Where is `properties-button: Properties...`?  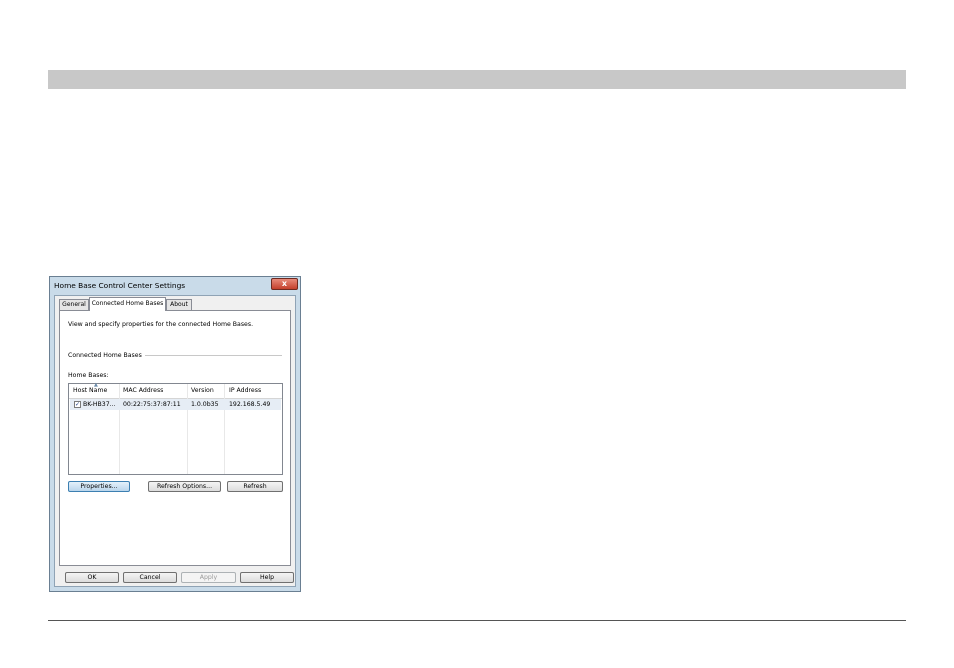
properties-button: Properties... is located at coordinates (99, 486).